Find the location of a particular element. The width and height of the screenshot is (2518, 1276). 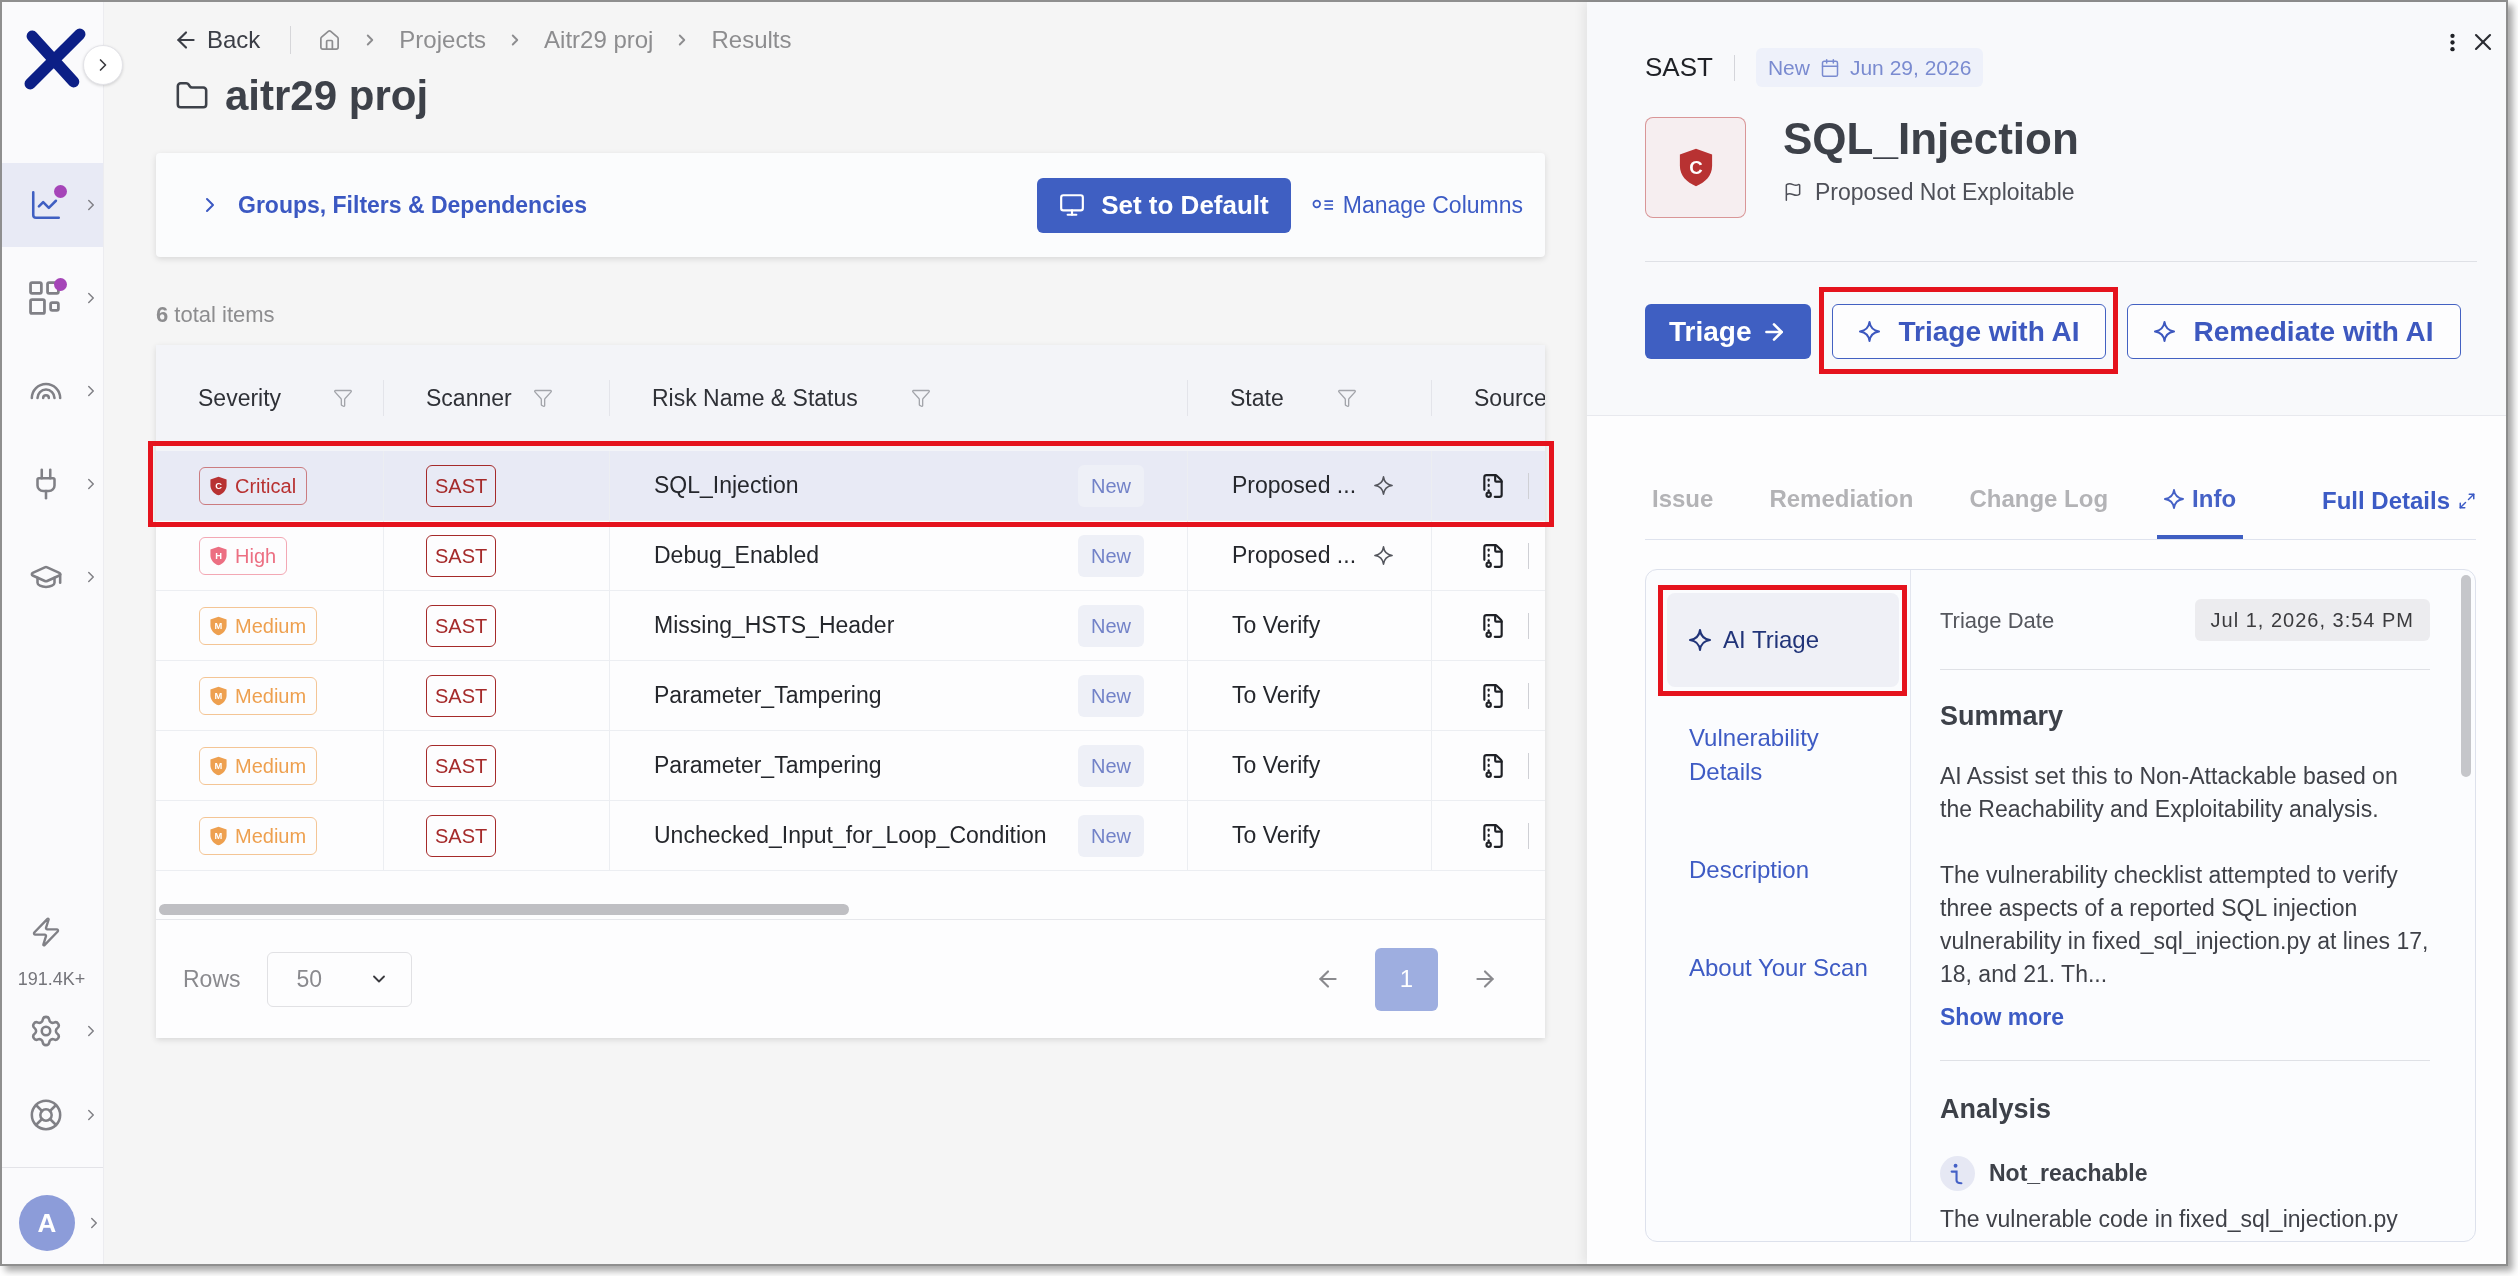

home-icon is located at coordinates (330, 40).